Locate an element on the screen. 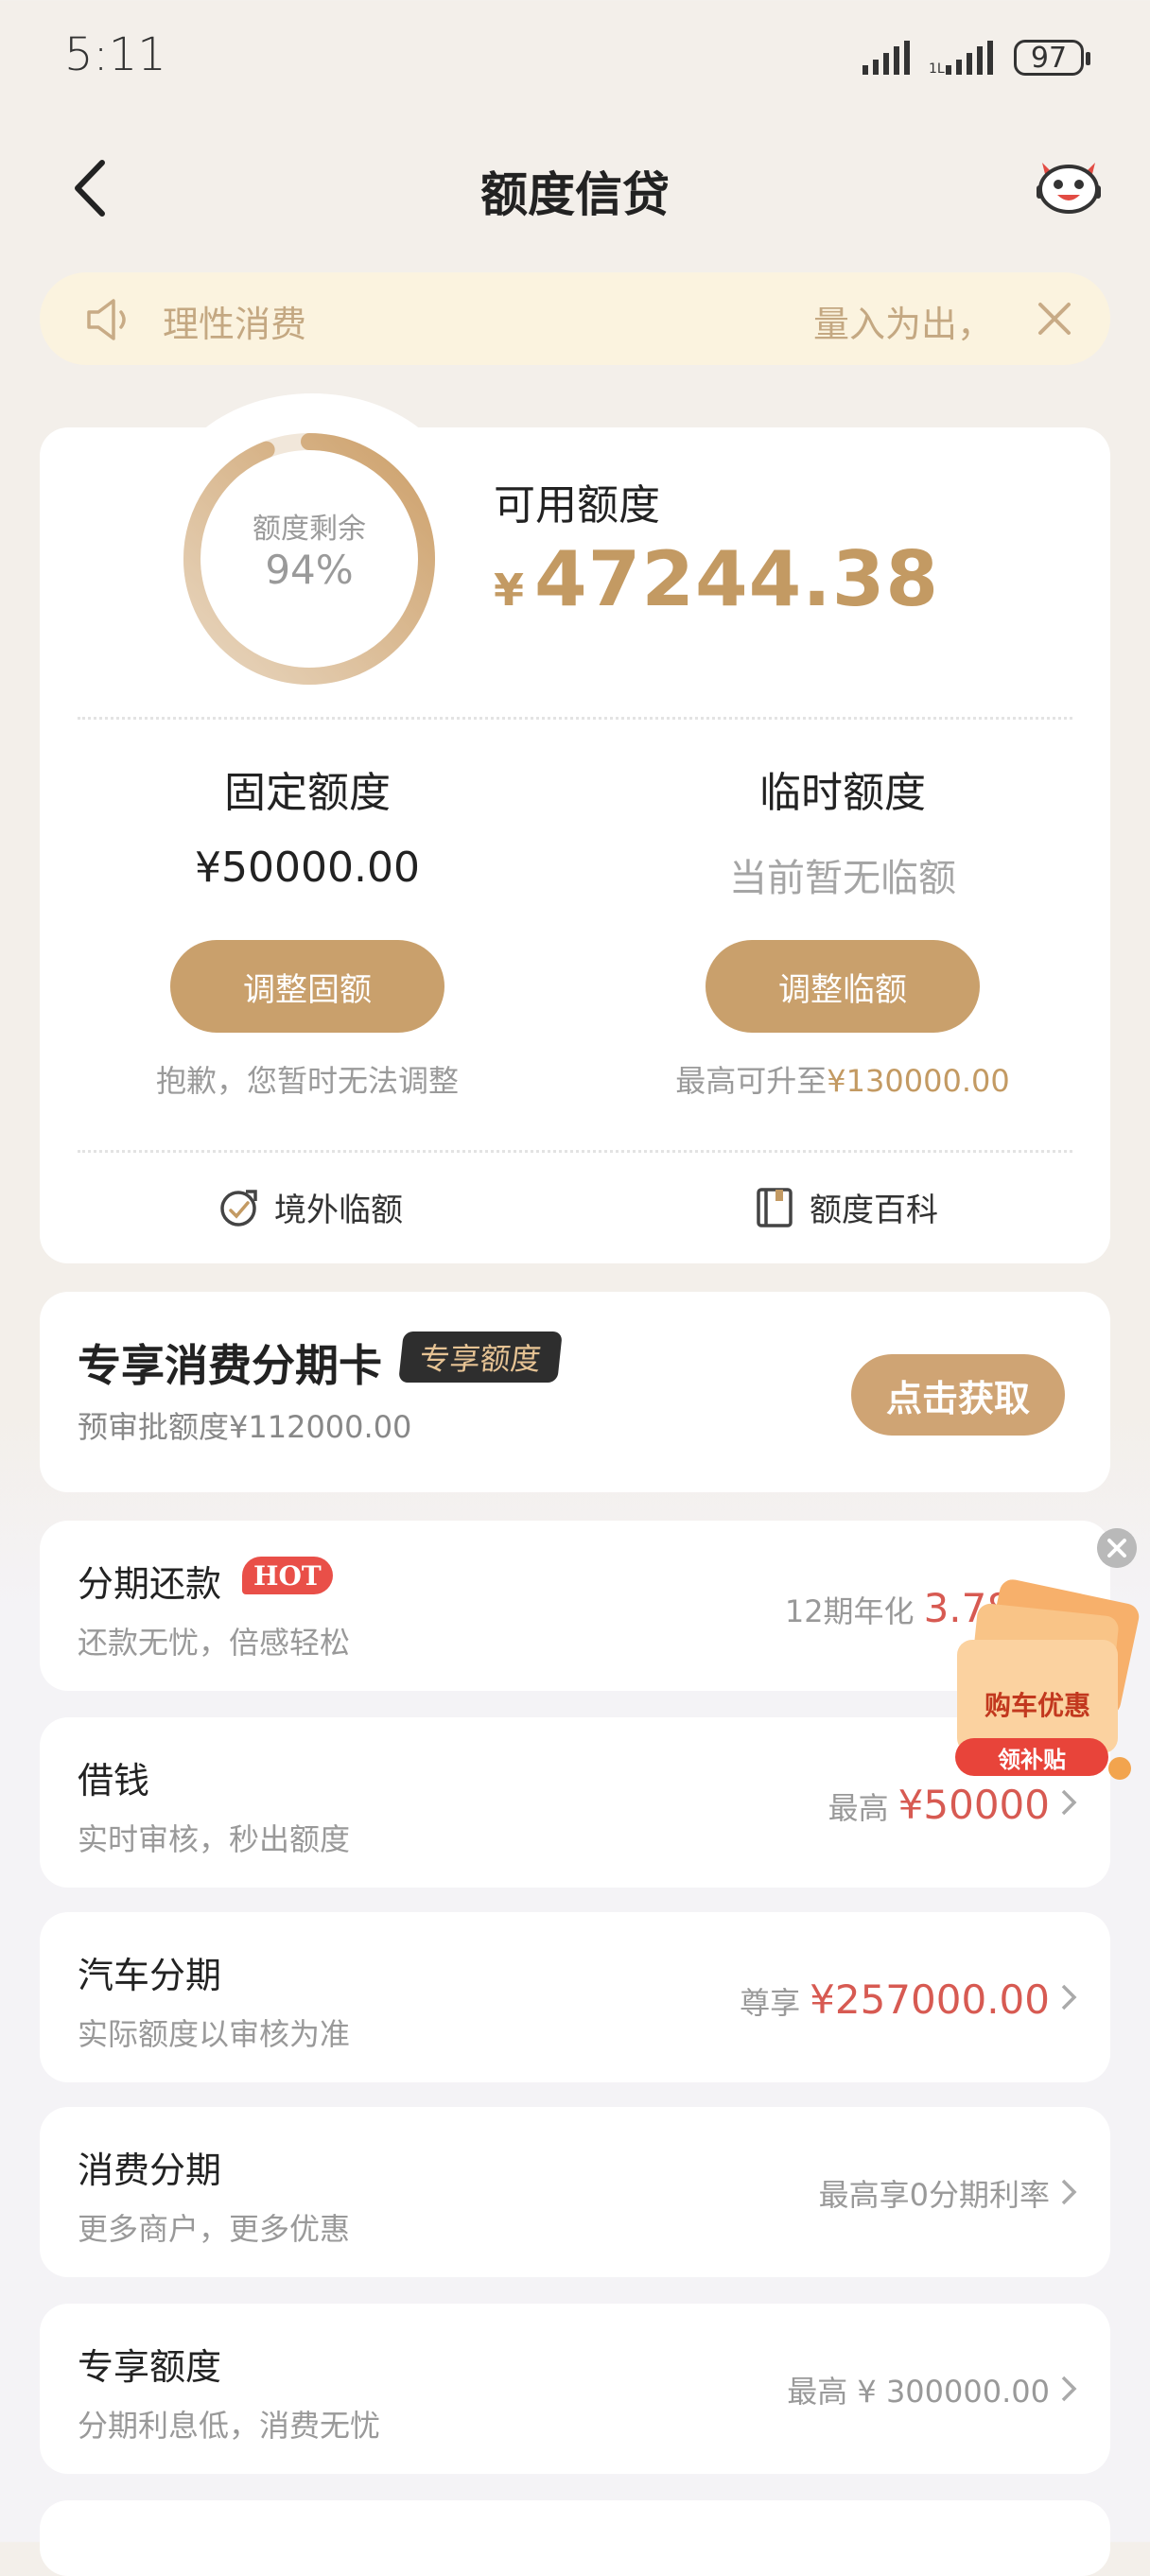  hot-badge: HOT is located at coordinates (287, 1575).